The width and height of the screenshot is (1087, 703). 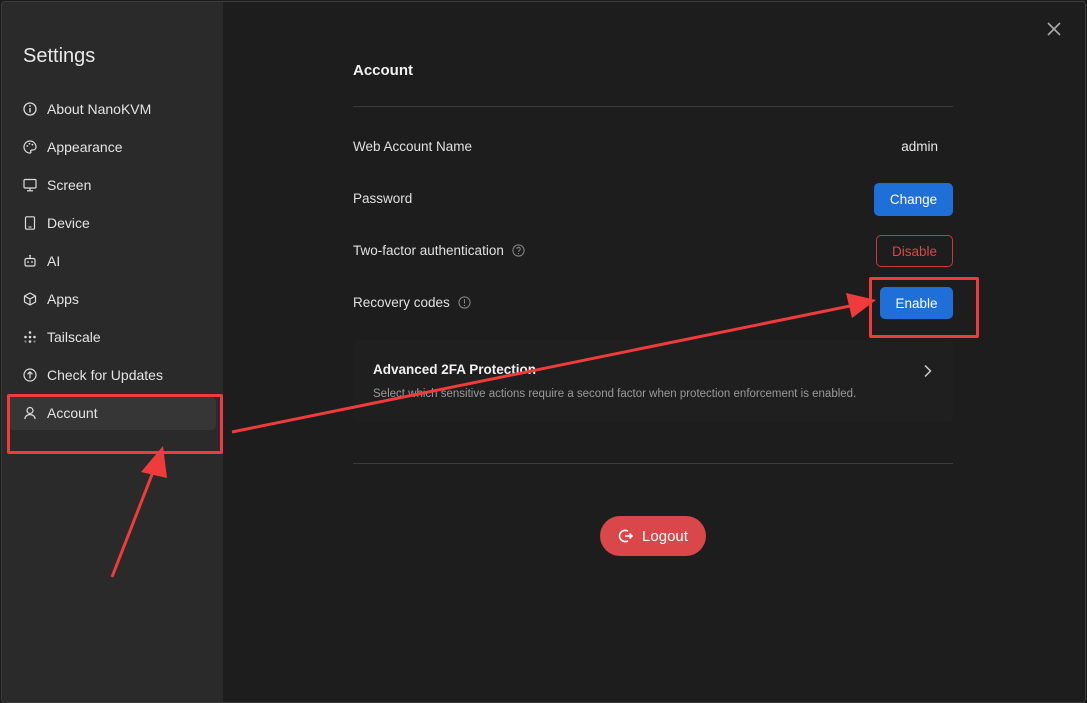 I want to click on page-title: Account, so click(x=383, y=70).